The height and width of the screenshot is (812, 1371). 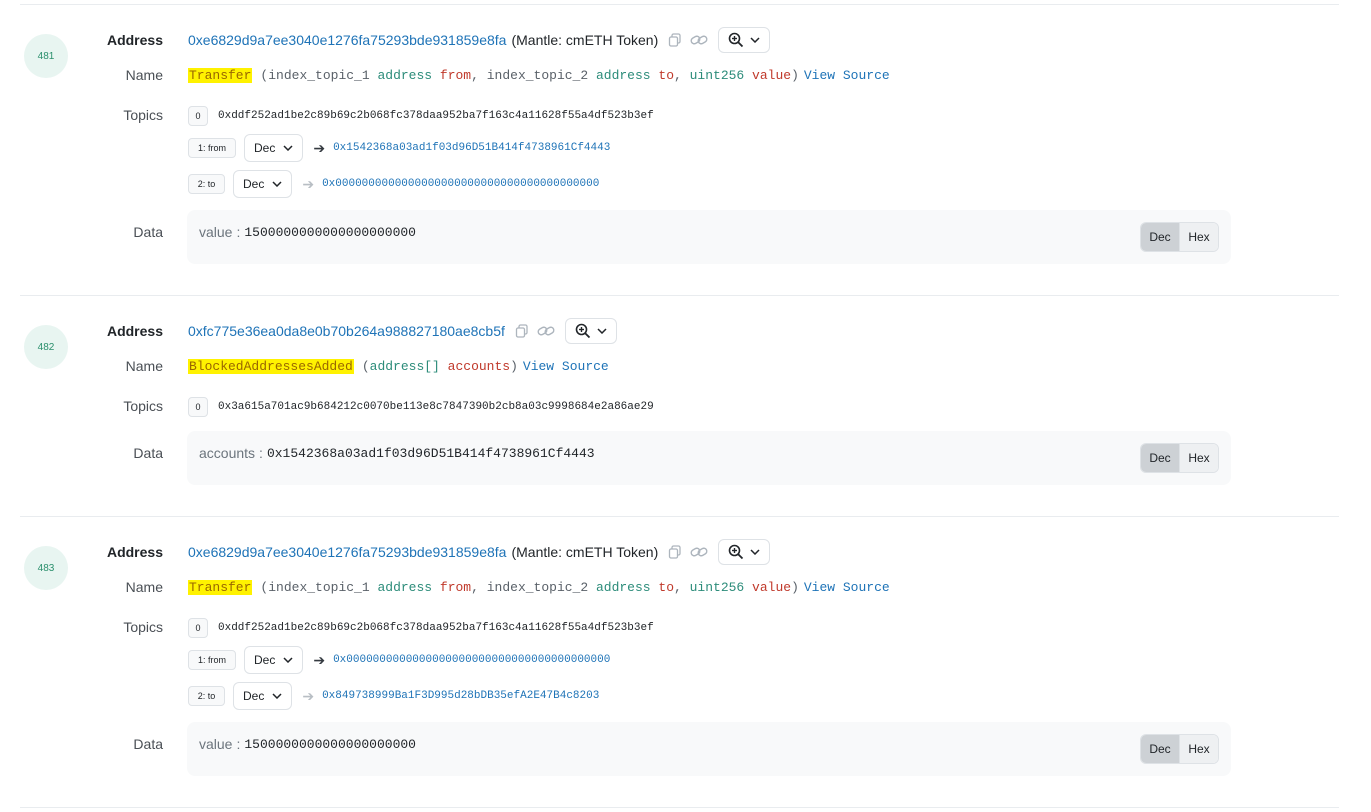 I want to click on topic-index-tag: 1: from, so click(x=212, y=148).